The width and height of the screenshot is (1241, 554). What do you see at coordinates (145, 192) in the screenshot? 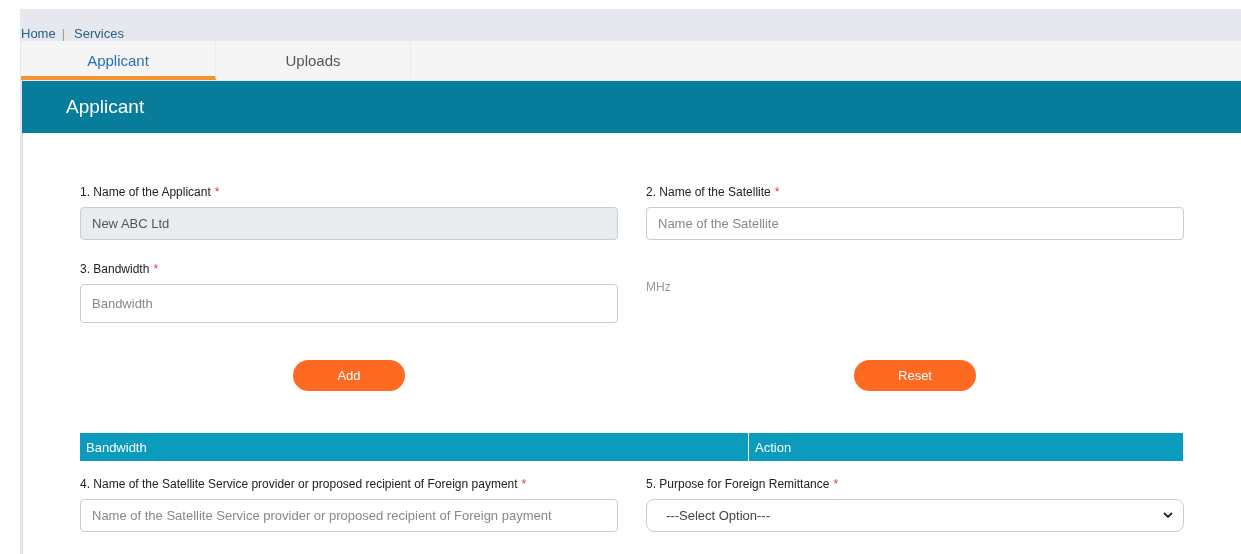
I see `field-label: 1. Name of the Applicant` at bounding box center [145, 192].